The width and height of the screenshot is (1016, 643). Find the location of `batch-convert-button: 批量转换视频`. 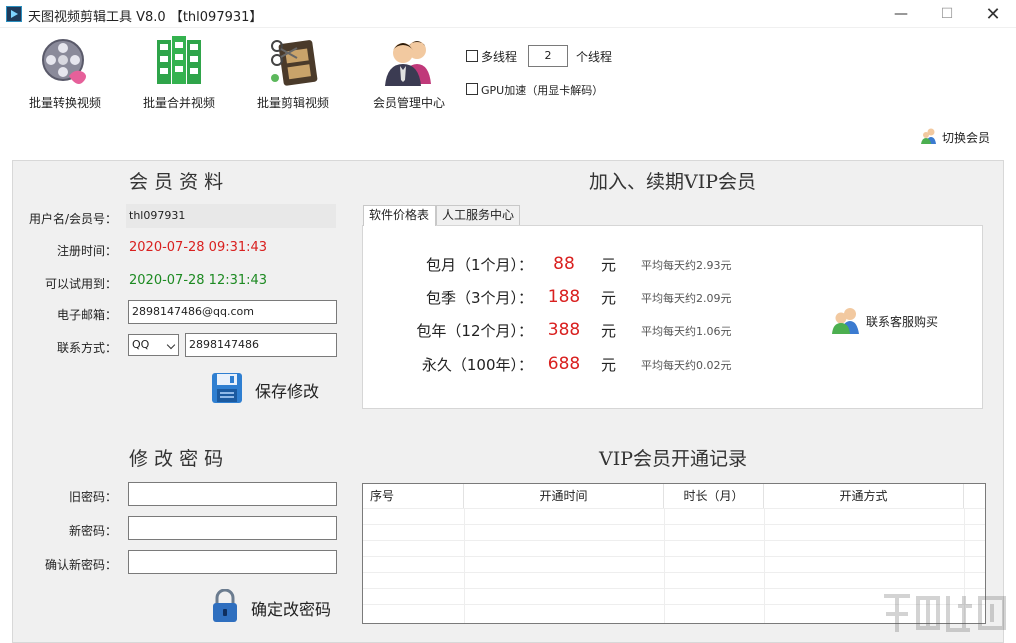

batch-convert-button: 批量转换视频 is located at coordinates (65, 76).